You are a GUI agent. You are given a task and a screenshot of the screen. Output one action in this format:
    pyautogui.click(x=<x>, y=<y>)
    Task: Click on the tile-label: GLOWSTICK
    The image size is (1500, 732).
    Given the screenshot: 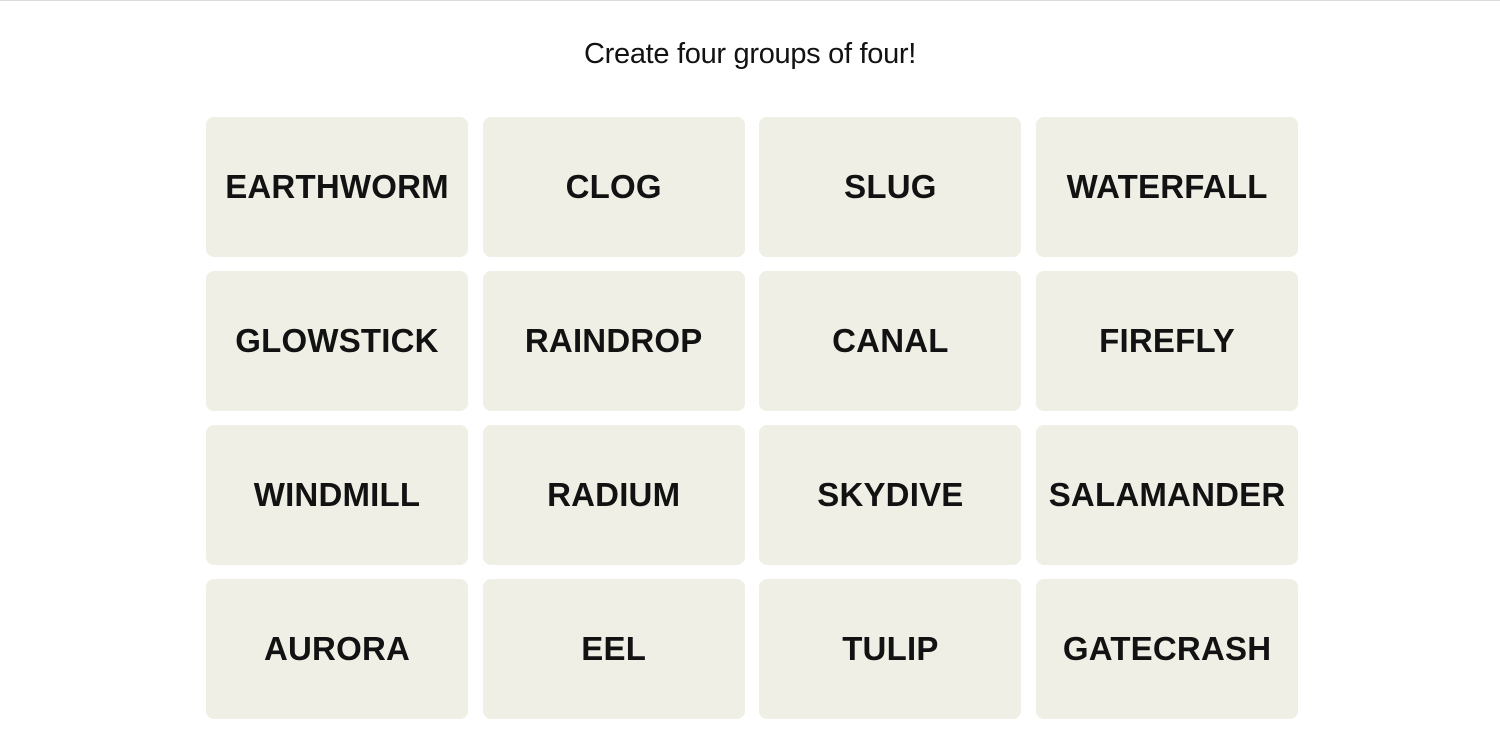 What is the action you would take?
    pyautogui.click(x=337, y=340)
    